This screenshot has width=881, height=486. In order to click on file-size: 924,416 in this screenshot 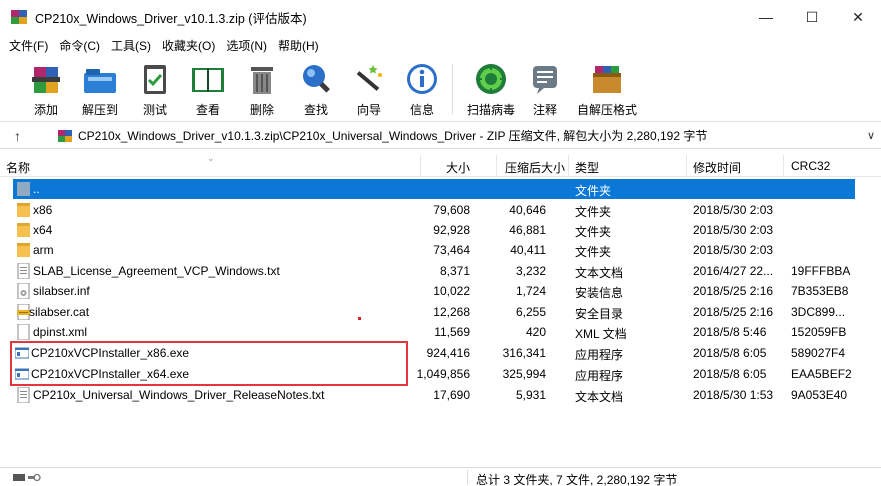, I will do `click(448, 353)`.